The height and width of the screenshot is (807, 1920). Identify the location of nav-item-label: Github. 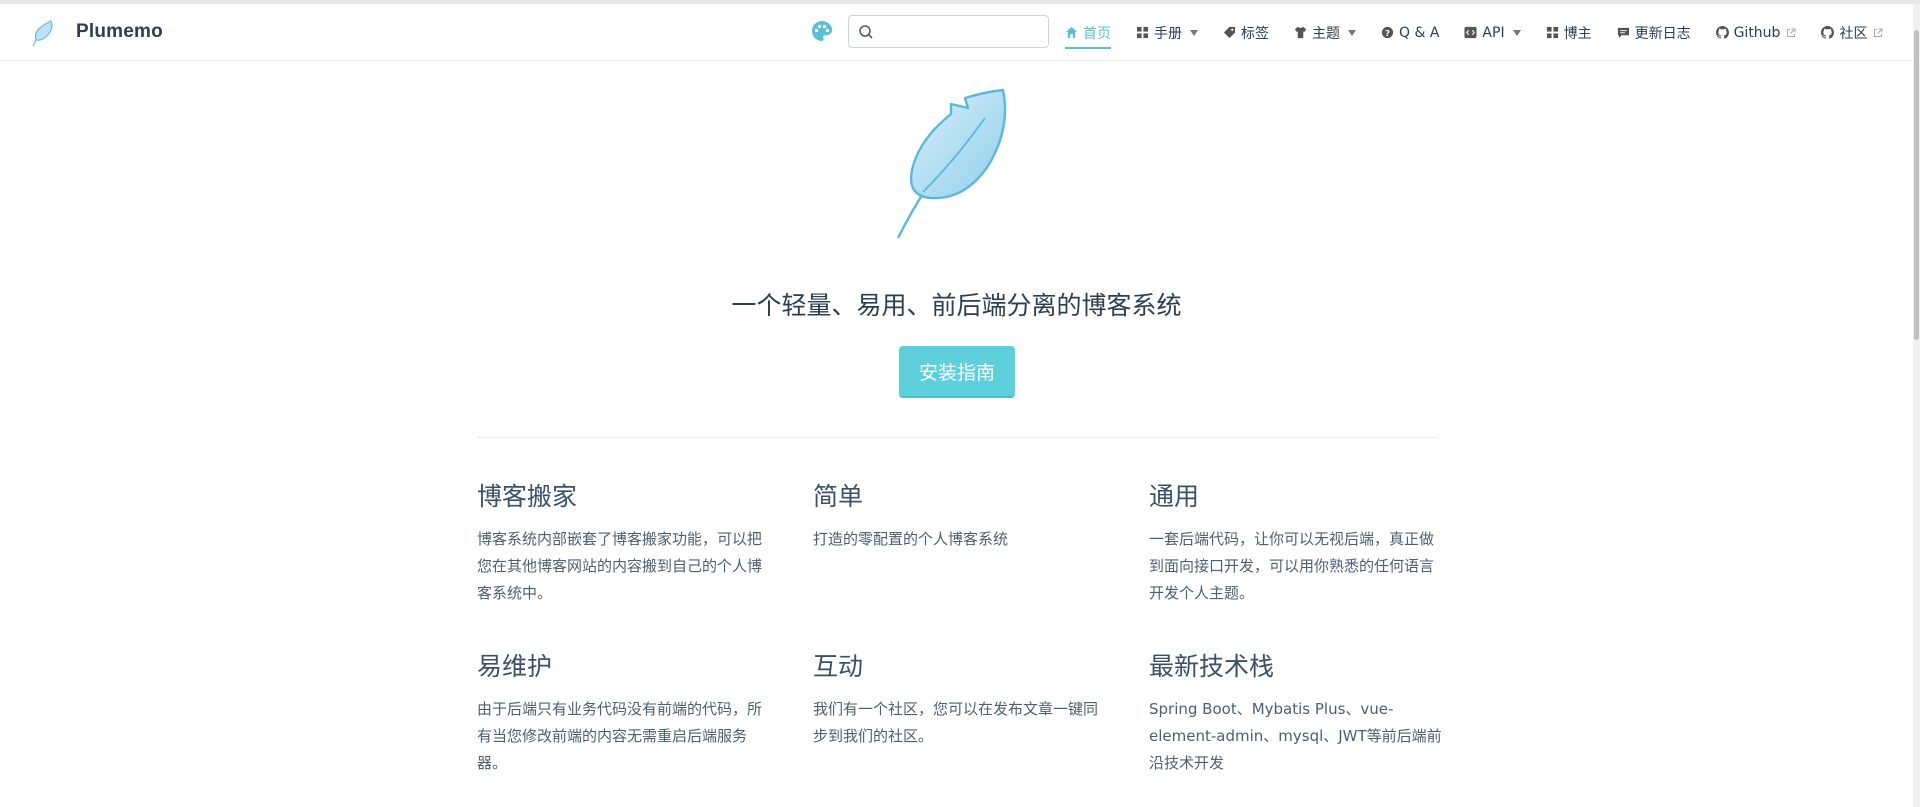
(1757, 32).